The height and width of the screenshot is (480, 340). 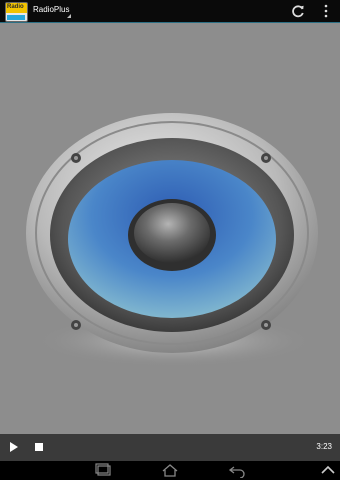 What do you see at coordinates (15, 7) in the screenshot?
I see `app-logo-text: Radio` at bounding box center [15, 7].